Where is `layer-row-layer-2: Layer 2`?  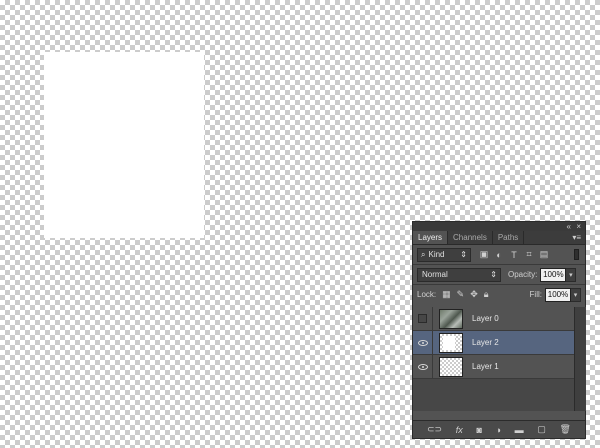
layer-row-layer-2: Layer 2 is located at coordinates (493, 342).